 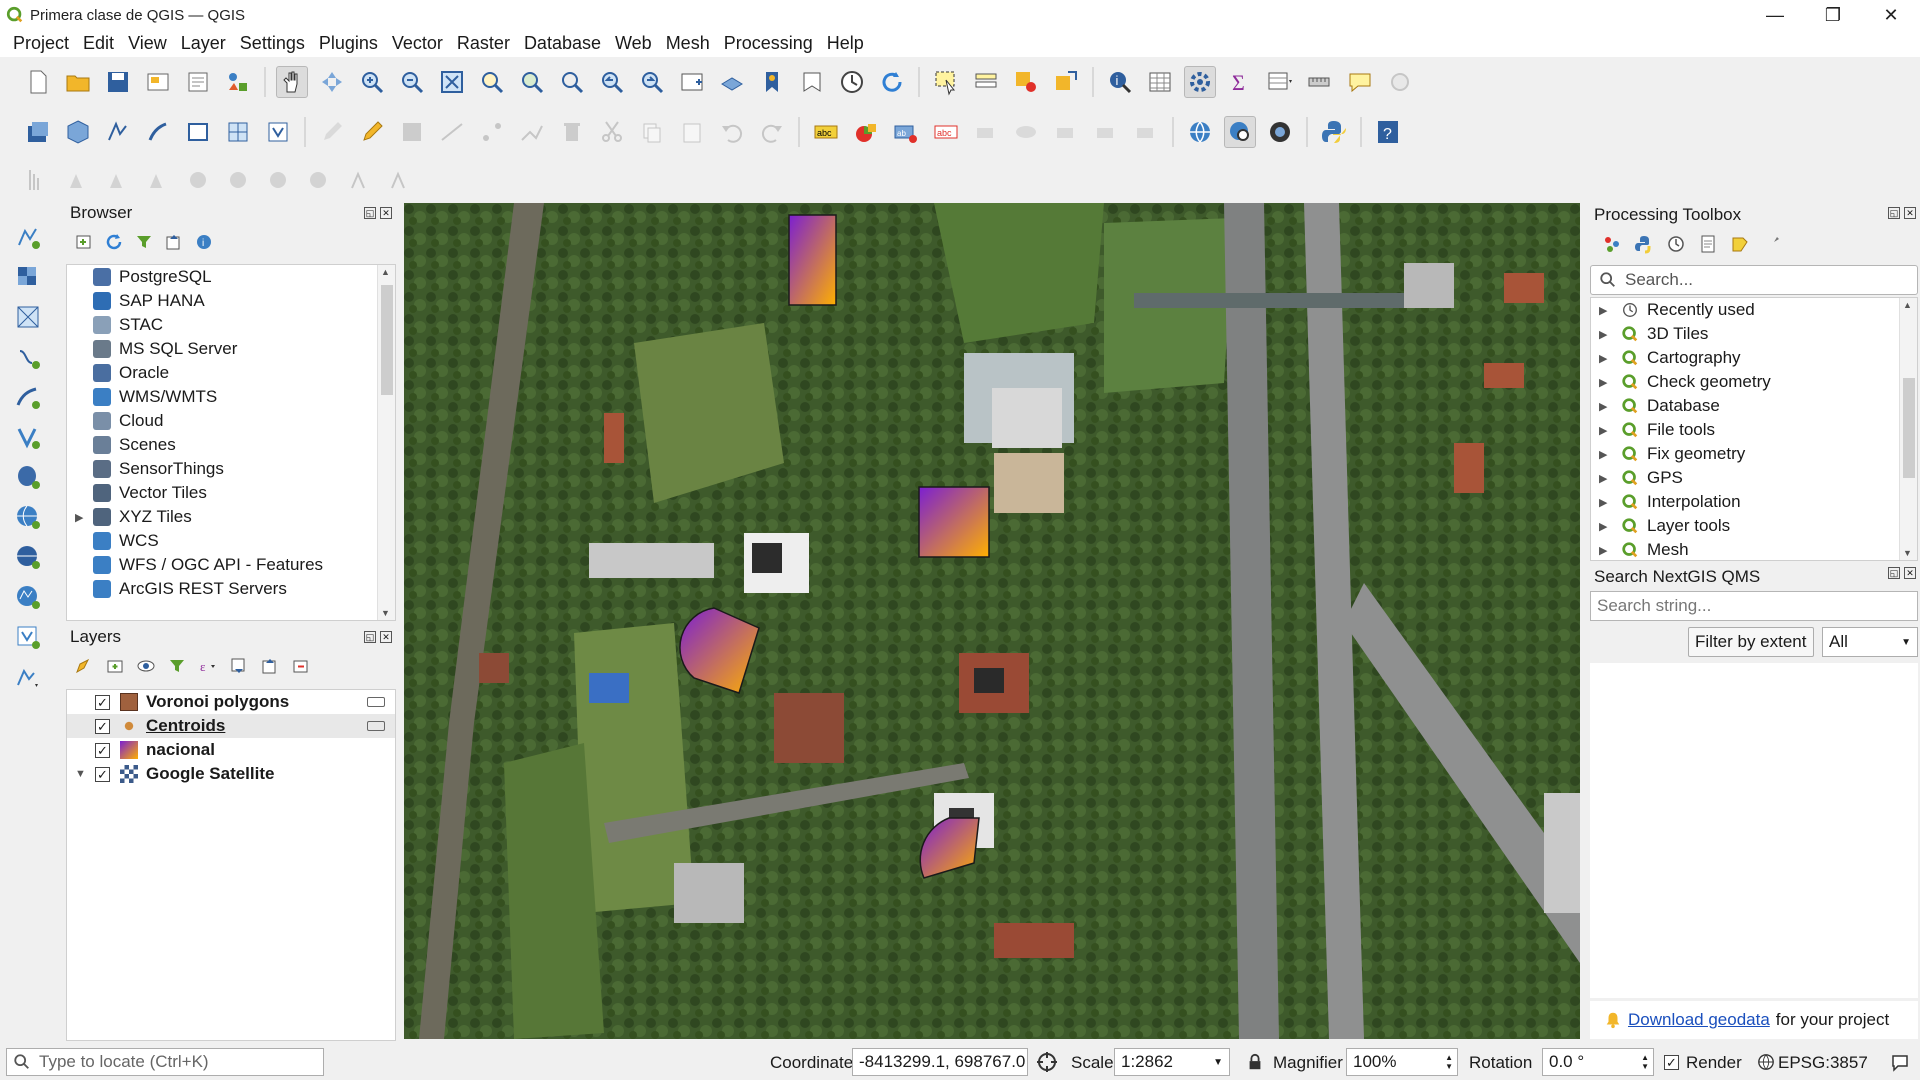 I want to click on move-feature-icon, so click(x=78, y=180).